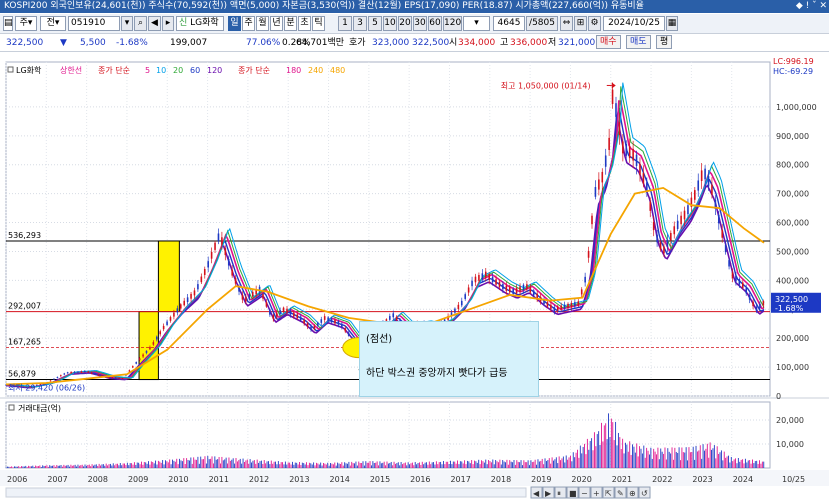 Image resolution: width=829 pixels, height=500 pixels. Describe the element at coordinates (584, 493) in the screenshot. I see `scroll-button-glyph: −` at that location.